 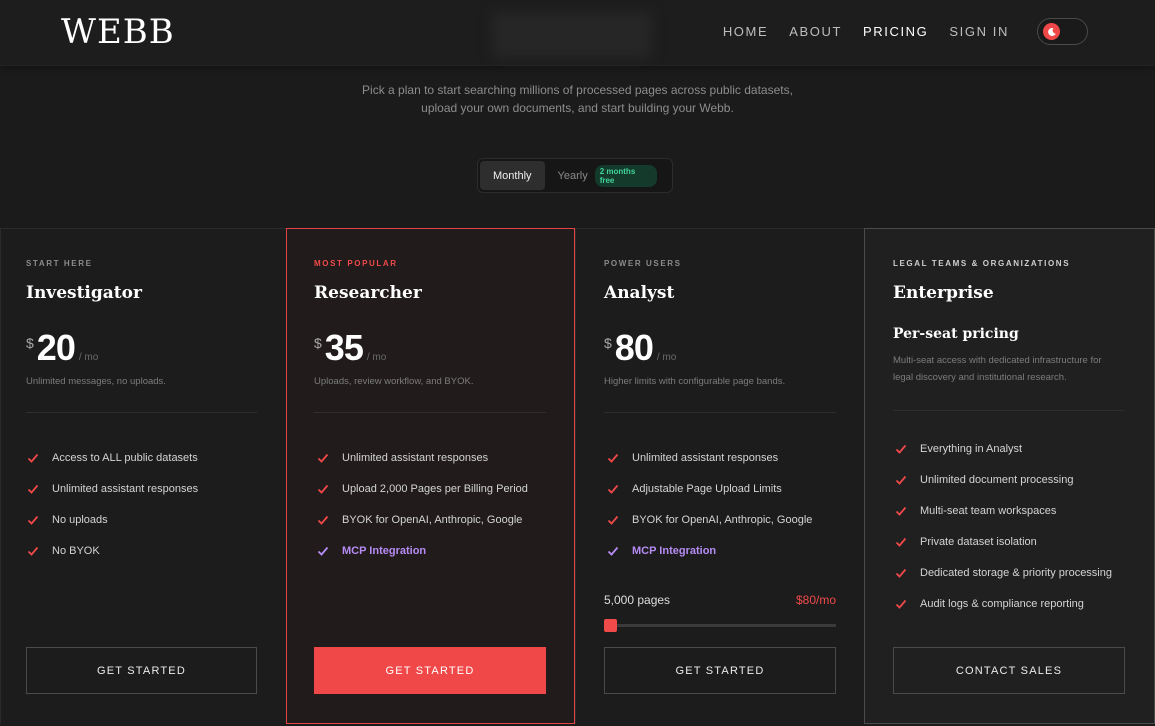 I want to click on feature-text: Audit logs & compliance reporting, so click(x=1002, y=603).